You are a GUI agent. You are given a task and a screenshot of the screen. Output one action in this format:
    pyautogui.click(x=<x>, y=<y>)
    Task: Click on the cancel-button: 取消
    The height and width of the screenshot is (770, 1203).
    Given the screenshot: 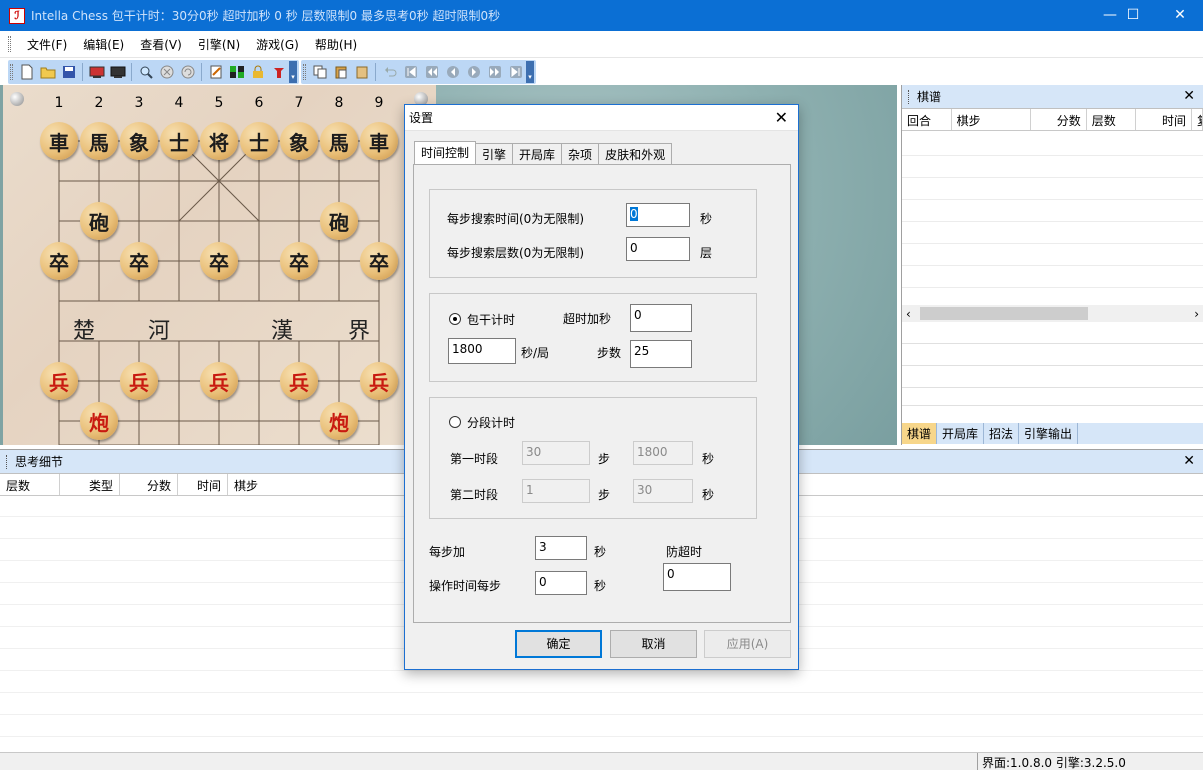 What is the action you would take?
    pyautogui.click(x=653, y=644)
    